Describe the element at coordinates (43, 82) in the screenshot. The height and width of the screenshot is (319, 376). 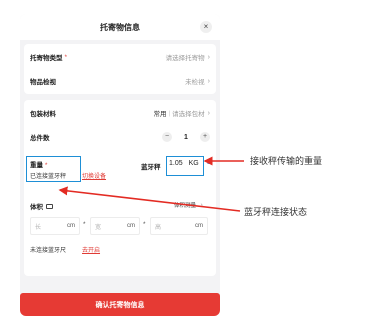
I see `inspection-label: 物品检视` at that location.